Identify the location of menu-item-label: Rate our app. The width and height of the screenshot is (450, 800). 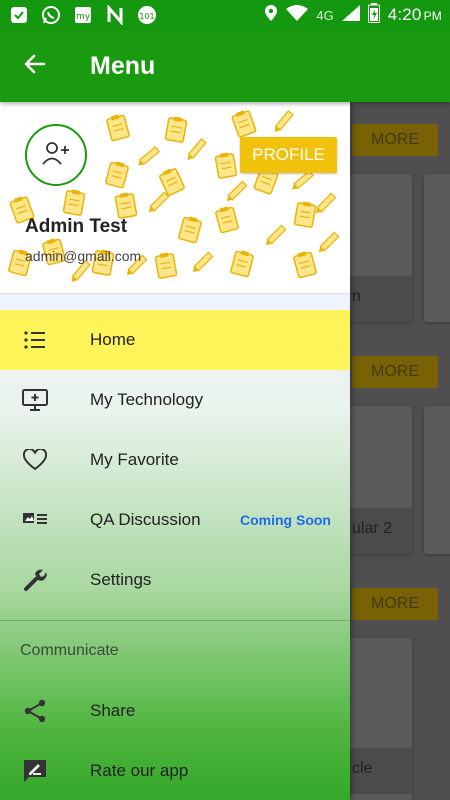
(139, 770).